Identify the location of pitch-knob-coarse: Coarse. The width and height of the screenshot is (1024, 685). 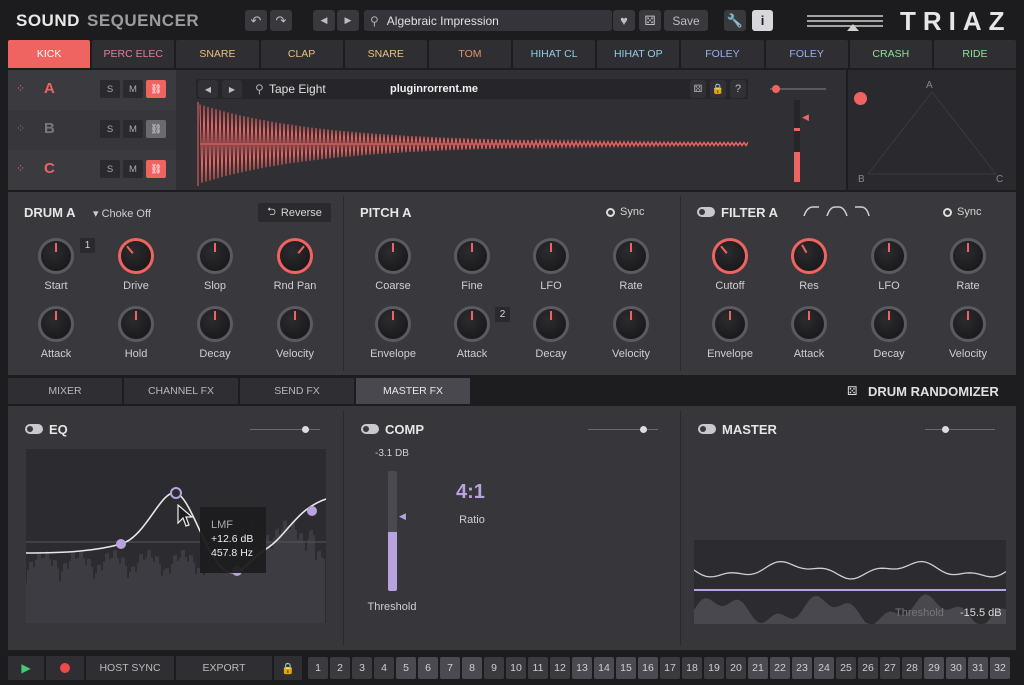
(393, 265).